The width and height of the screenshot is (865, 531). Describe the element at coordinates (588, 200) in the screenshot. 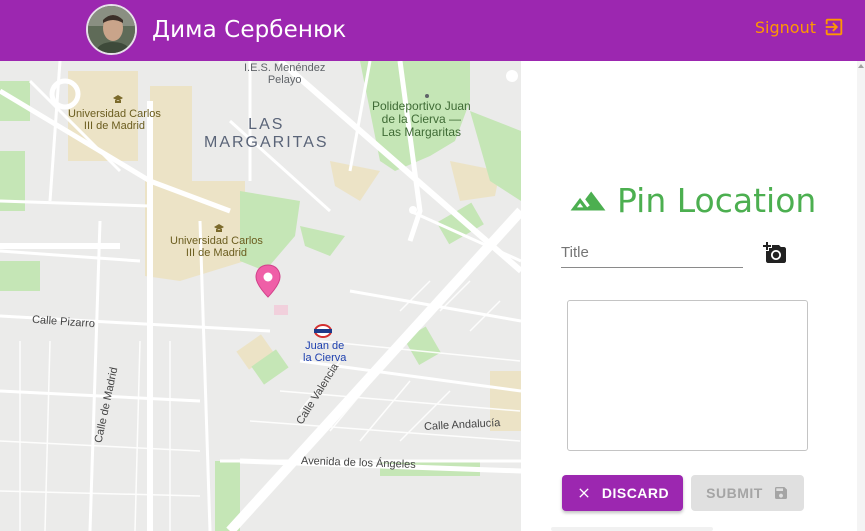

I see `terrain-icon` at that location.